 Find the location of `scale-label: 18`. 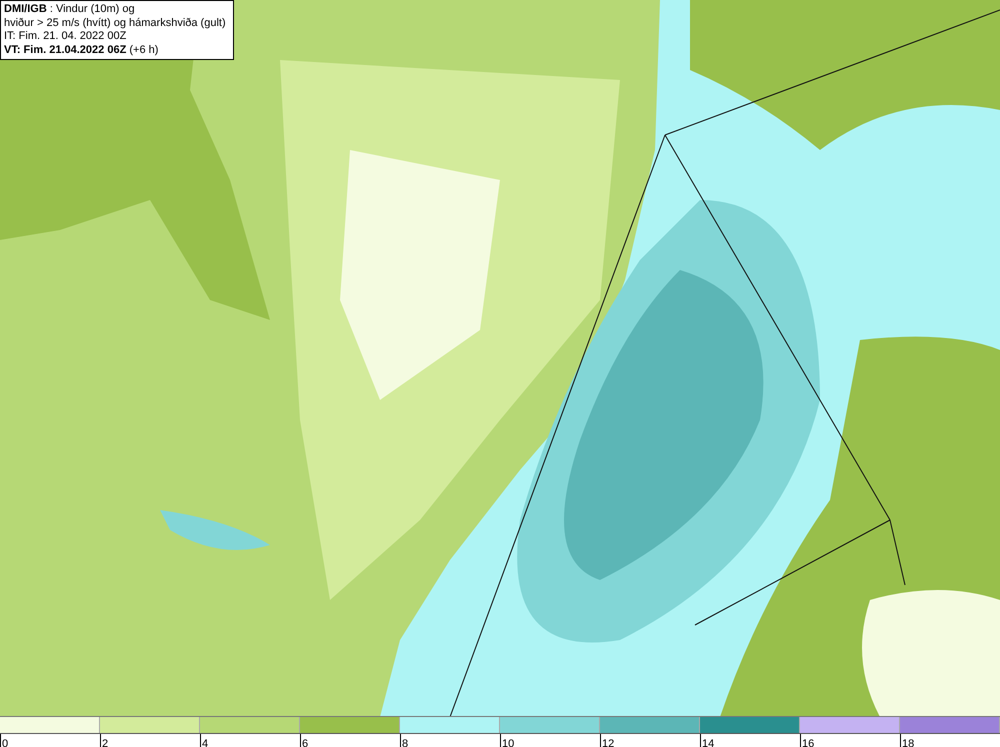

scale-label: 18 is located at coordinates (908, 742).